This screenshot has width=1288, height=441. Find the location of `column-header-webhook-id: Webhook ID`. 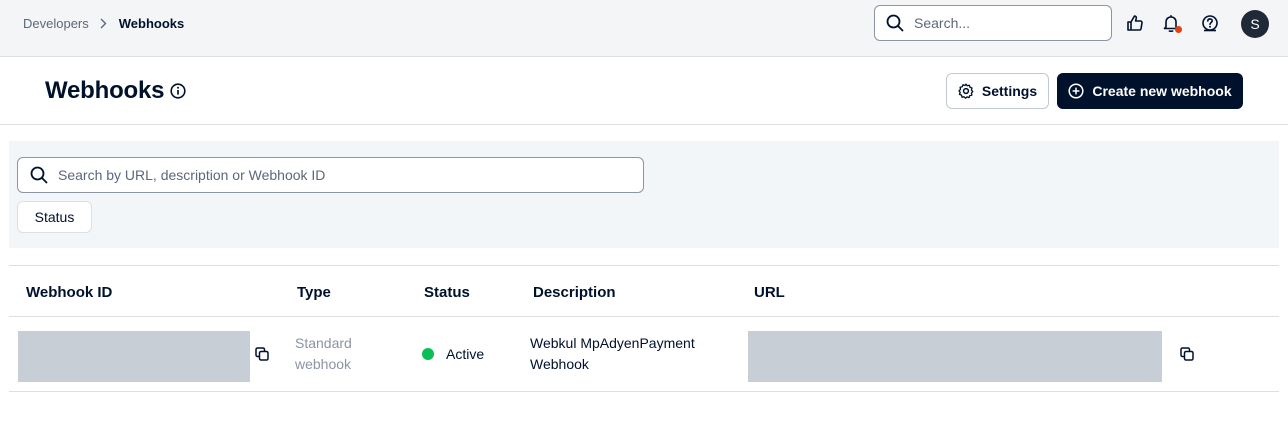

column-header-webhook-id: Webhook ID is located at coordinates (69, 292).